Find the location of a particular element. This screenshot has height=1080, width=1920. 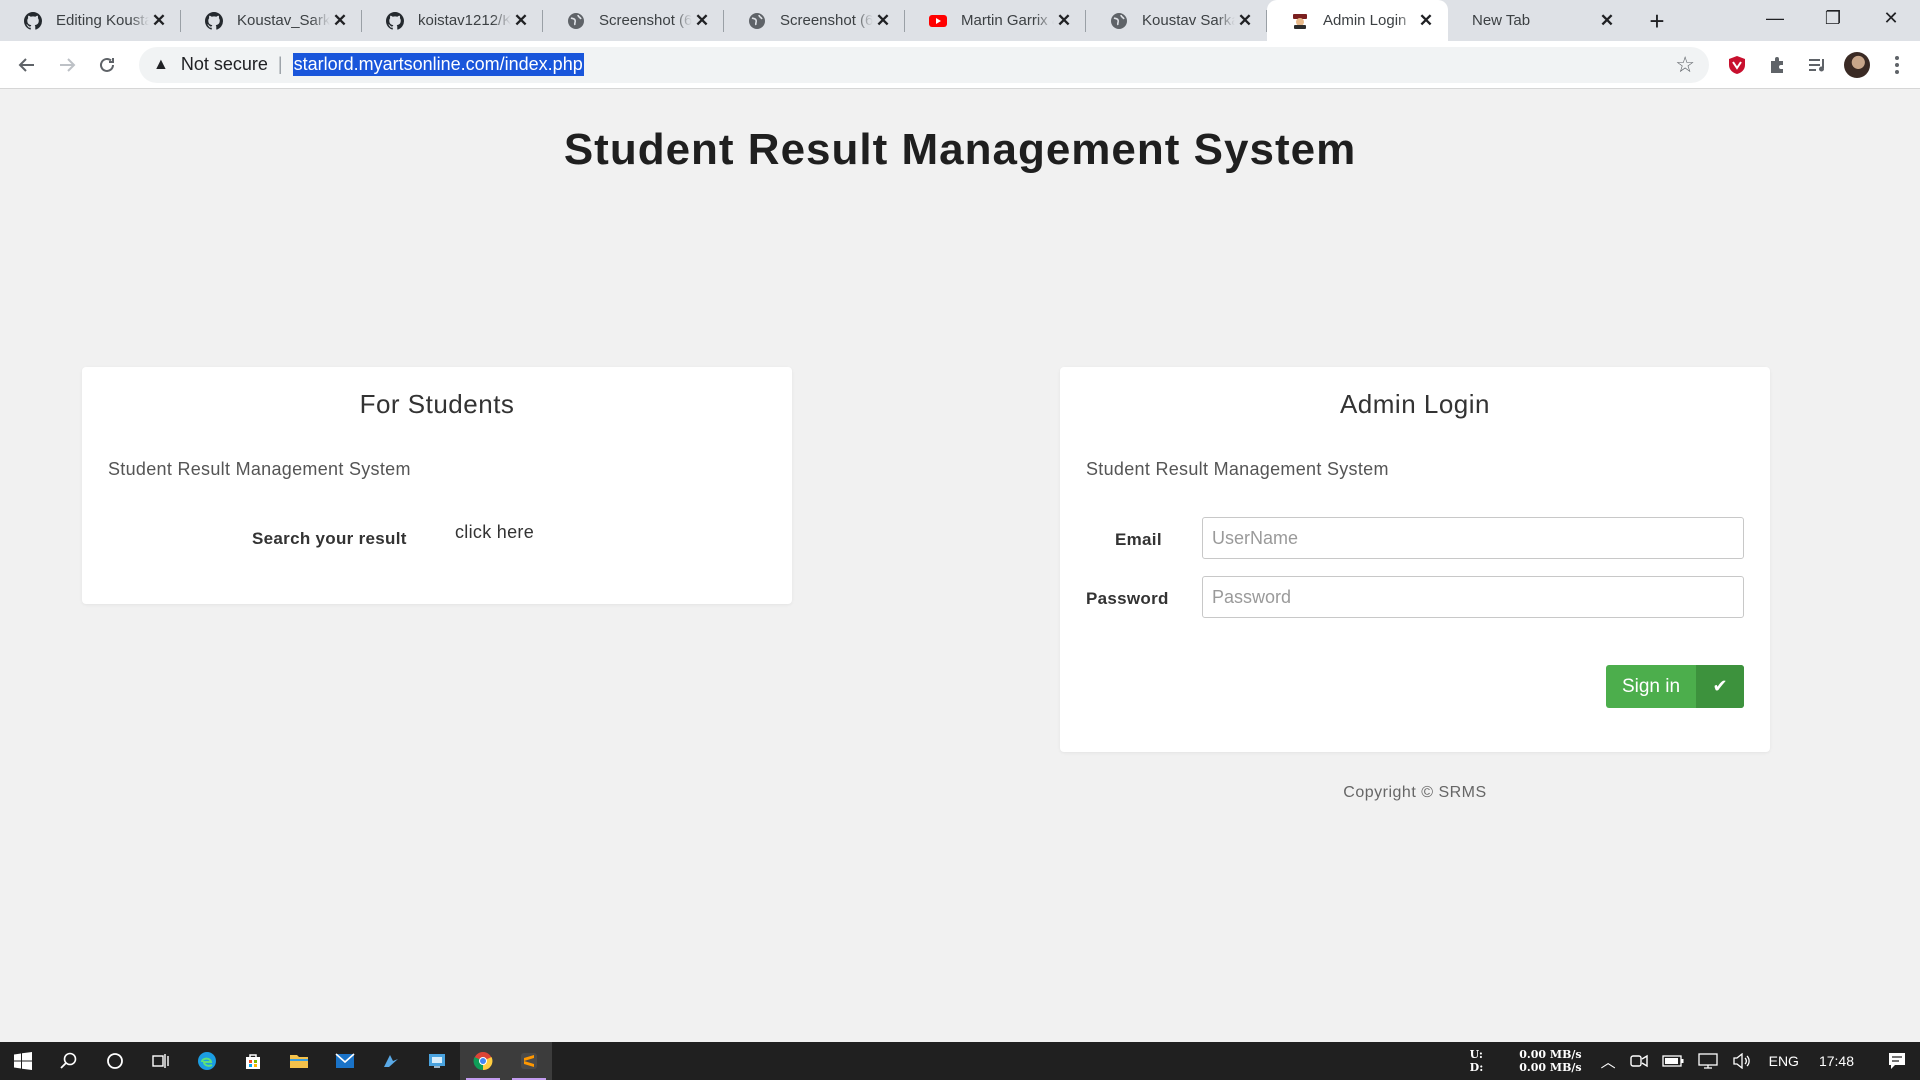

admin-card-subtitle: Student Result Management System is located at coordinates (1237, 469).